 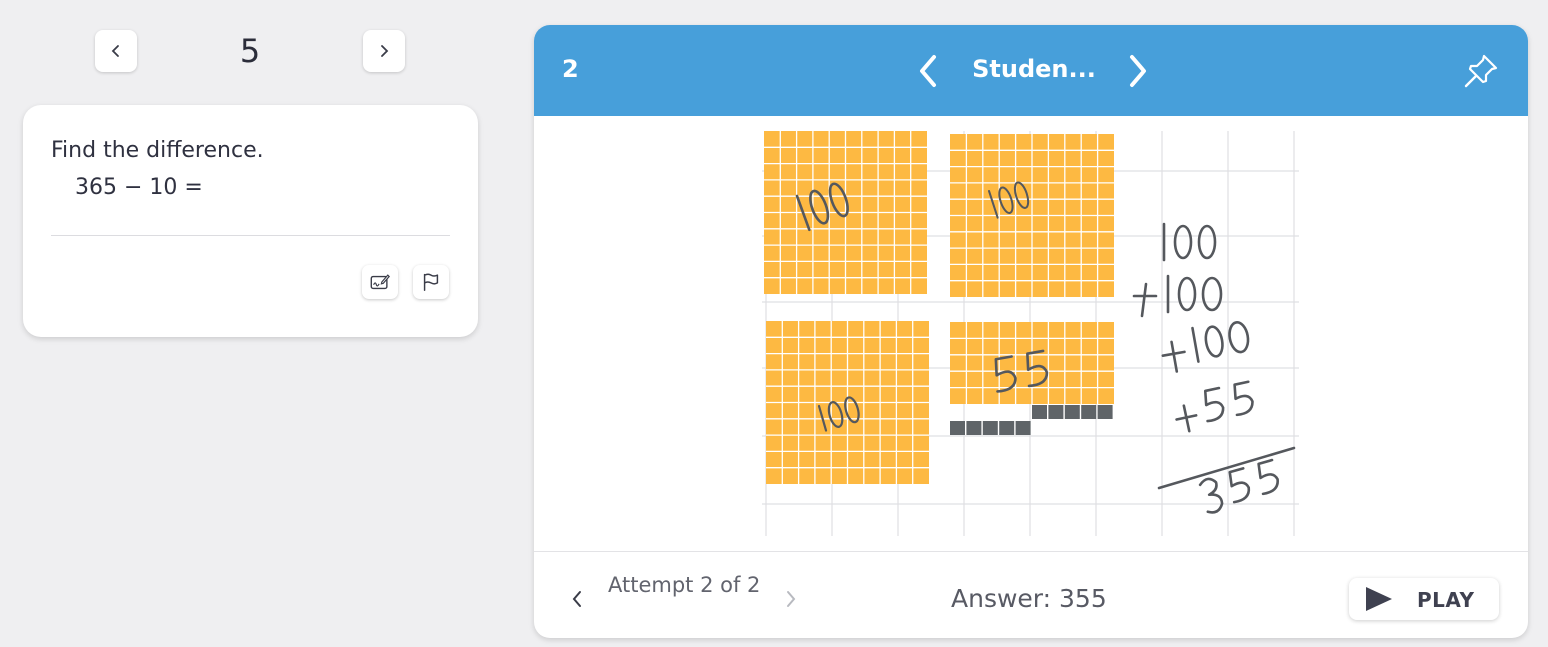 I want to click on chevron-right-icon, so click(x=385, y=51).